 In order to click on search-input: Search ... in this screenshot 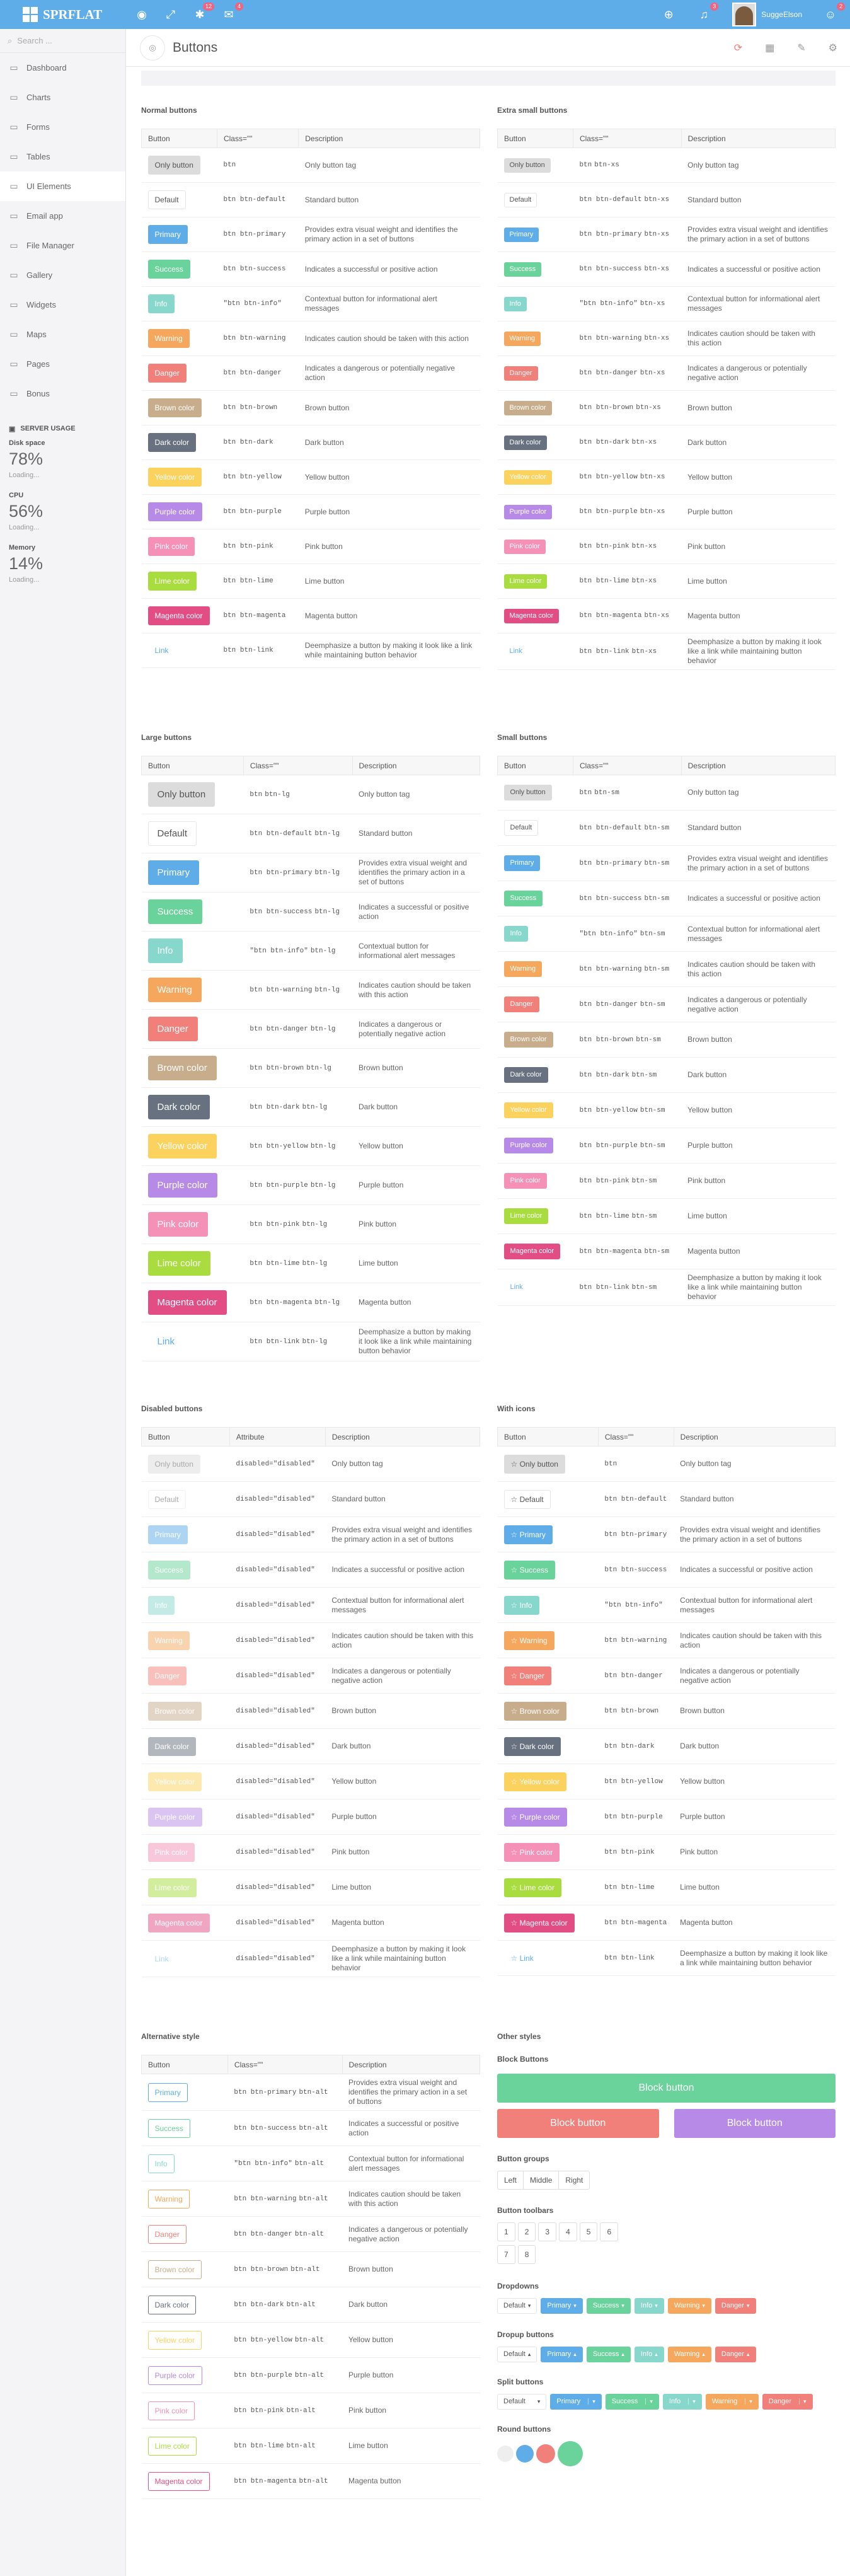, I will do `click(34, 40)`.